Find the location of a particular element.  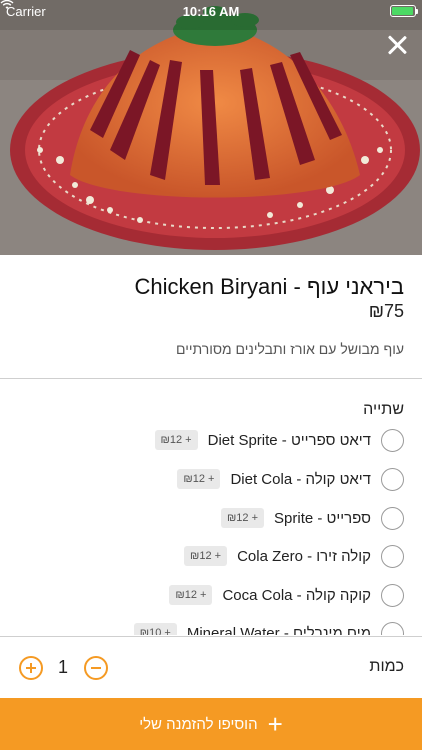

option-label: קולה זירו - Cola Zero is located at coordinates (304, 556).